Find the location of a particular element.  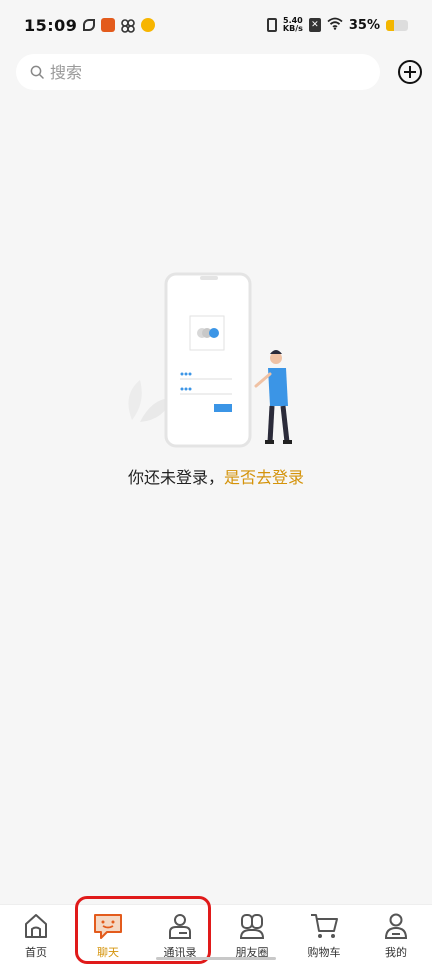

vibrate-icon is located at coordinates (271, 25).